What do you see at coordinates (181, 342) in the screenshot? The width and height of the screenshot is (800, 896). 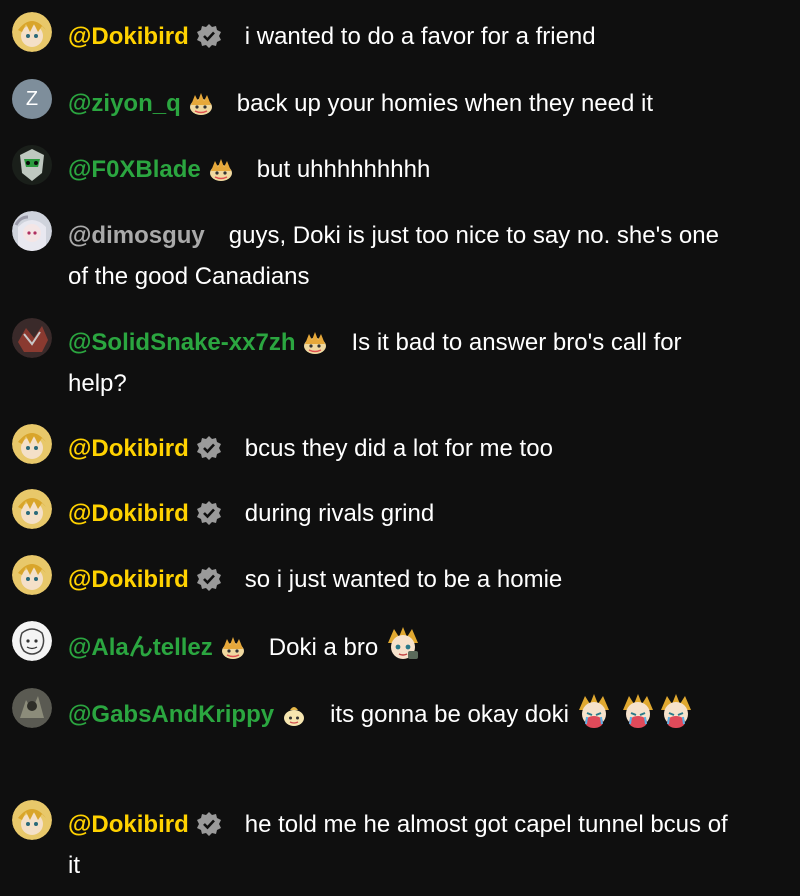 I see `author-name: @SolidSnake-xx7zh` at bounding box center [181, 342].